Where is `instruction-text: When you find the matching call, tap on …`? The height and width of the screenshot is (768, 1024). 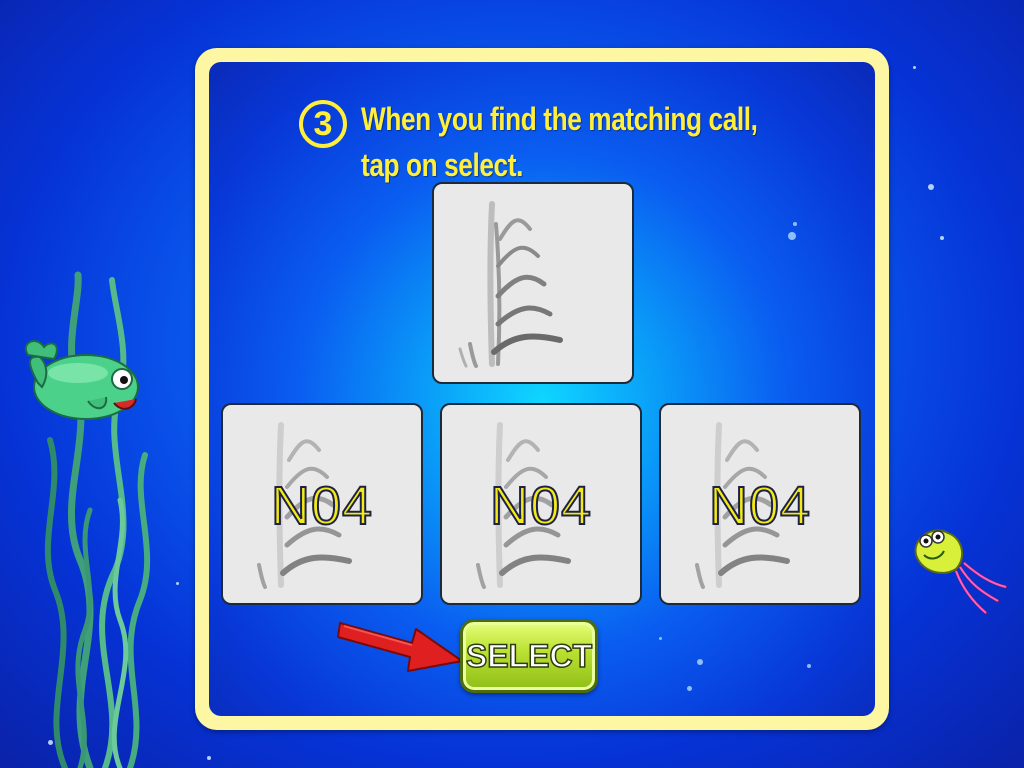 instruction-text: When you find the matching call, tap on … is located at coordinates (559, 142).